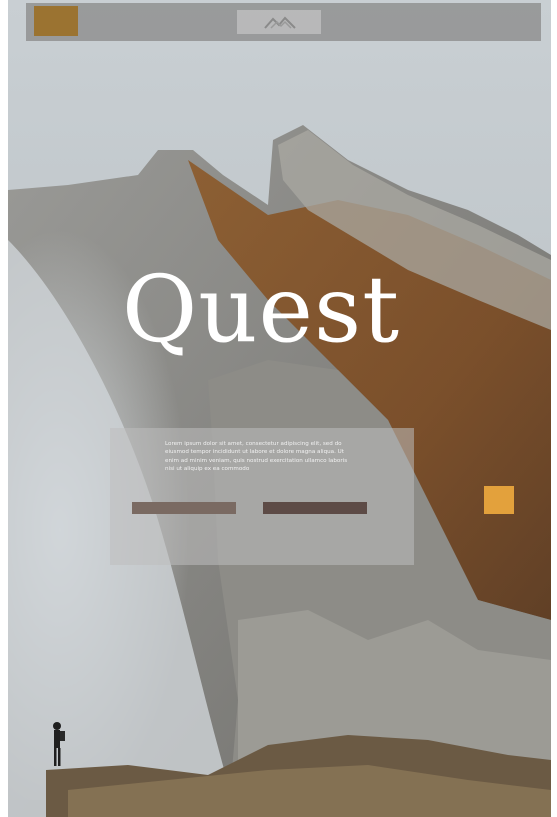 The image size is (557, 817). I want to click on top-navigation-bar, so click(283, 22).